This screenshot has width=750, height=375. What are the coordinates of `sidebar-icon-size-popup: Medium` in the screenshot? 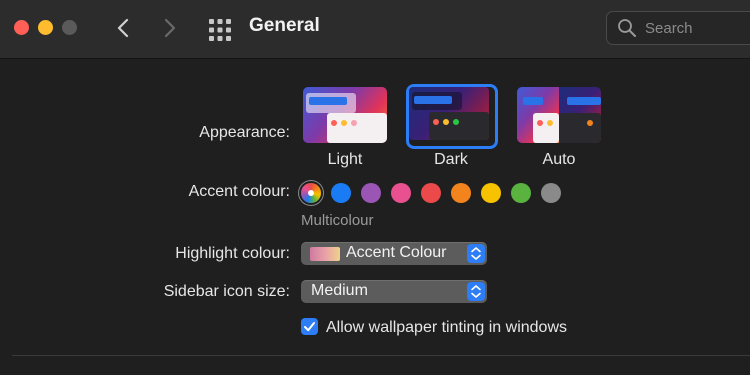 It's located at (394, 291).